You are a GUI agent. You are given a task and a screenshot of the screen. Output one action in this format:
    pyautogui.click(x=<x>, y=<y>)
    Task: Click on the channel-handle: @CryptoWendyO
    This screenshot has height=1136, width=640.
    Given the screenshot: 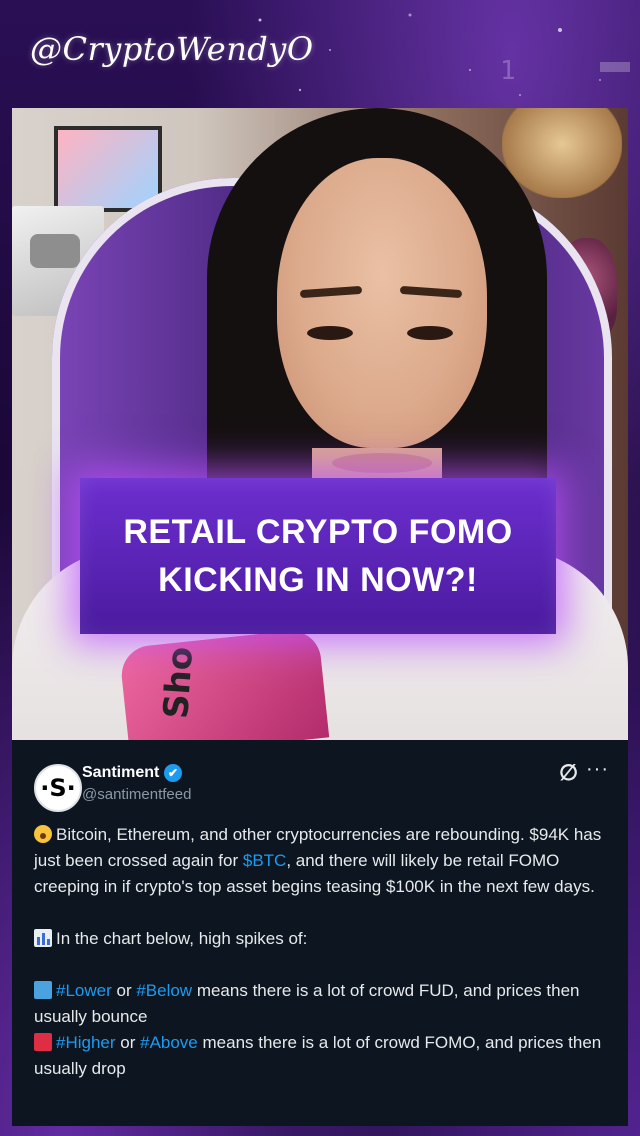 What is the action you would take?
    pyautogui.click(x=172, y=49)
    